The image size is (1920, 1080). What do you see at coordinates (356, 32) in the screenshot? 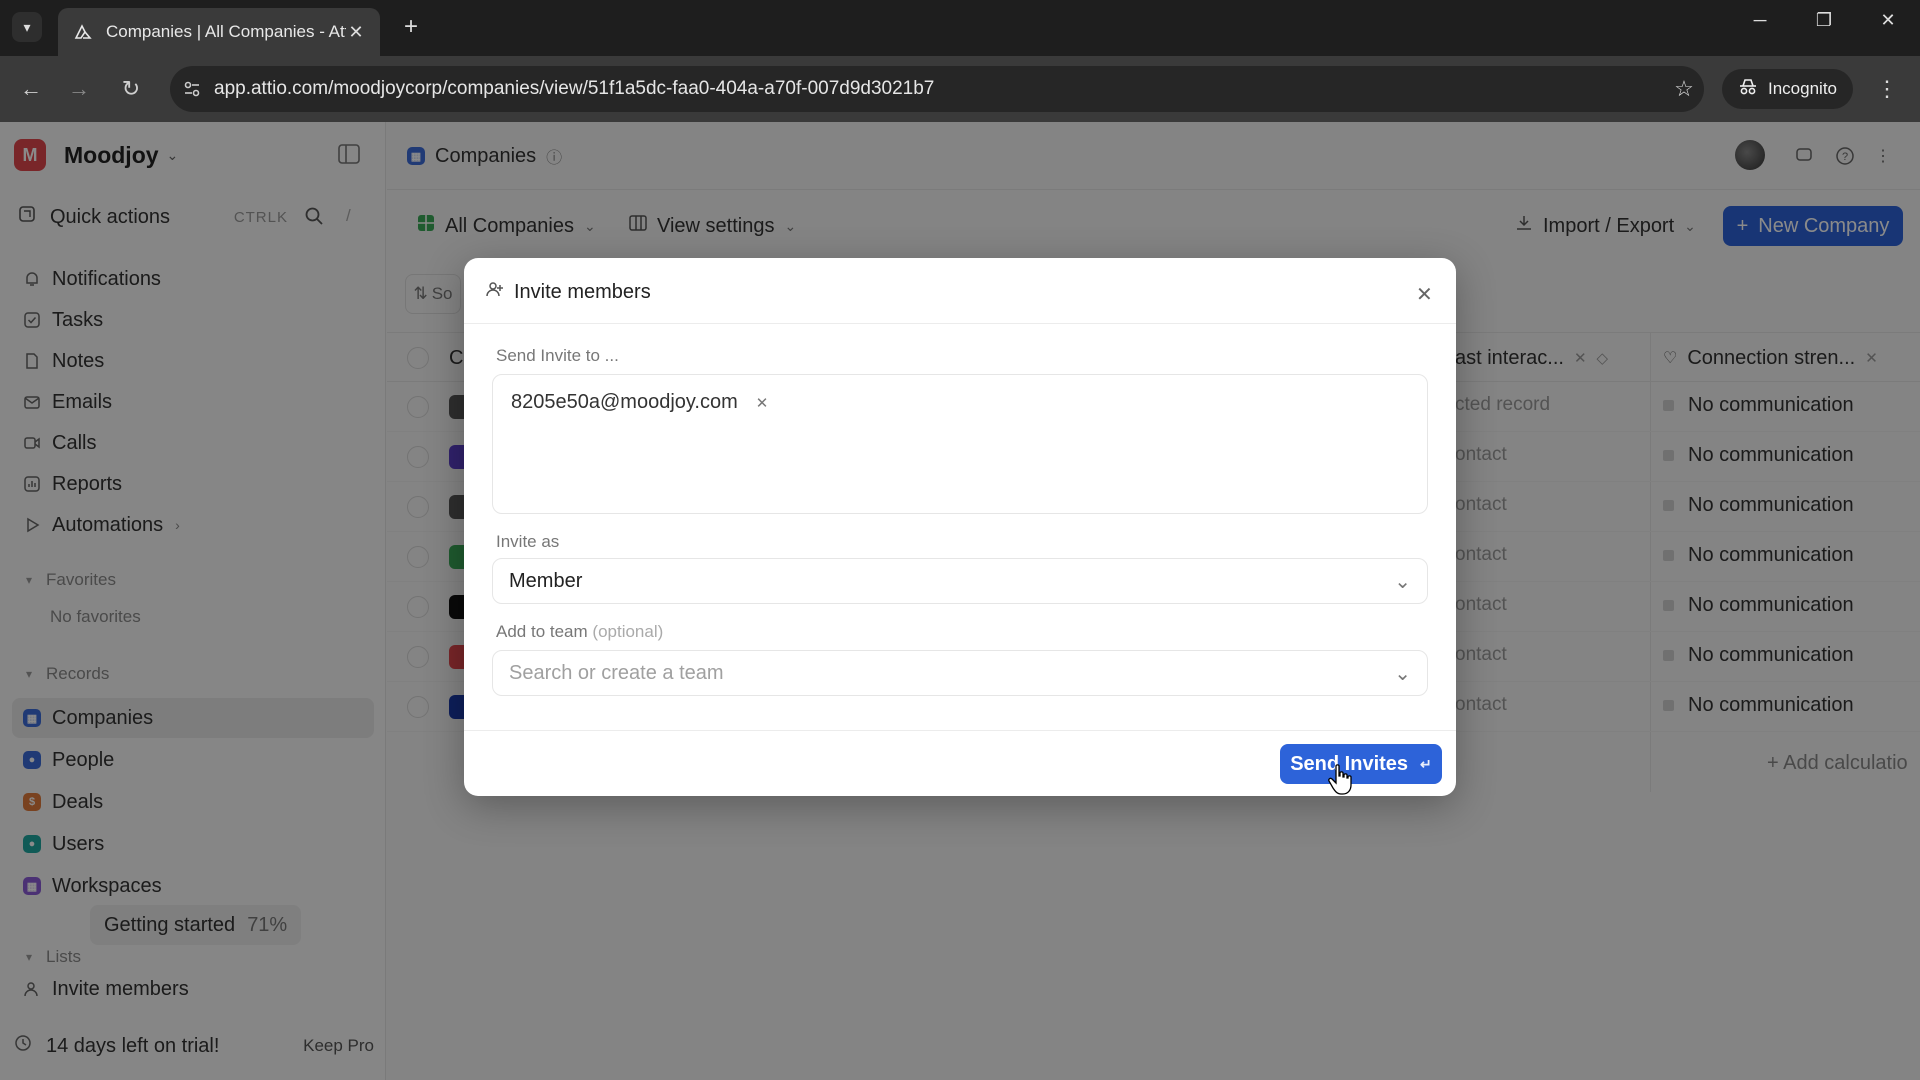
I see `close-tab-icon: ✕` at bounding box center [356, 32].